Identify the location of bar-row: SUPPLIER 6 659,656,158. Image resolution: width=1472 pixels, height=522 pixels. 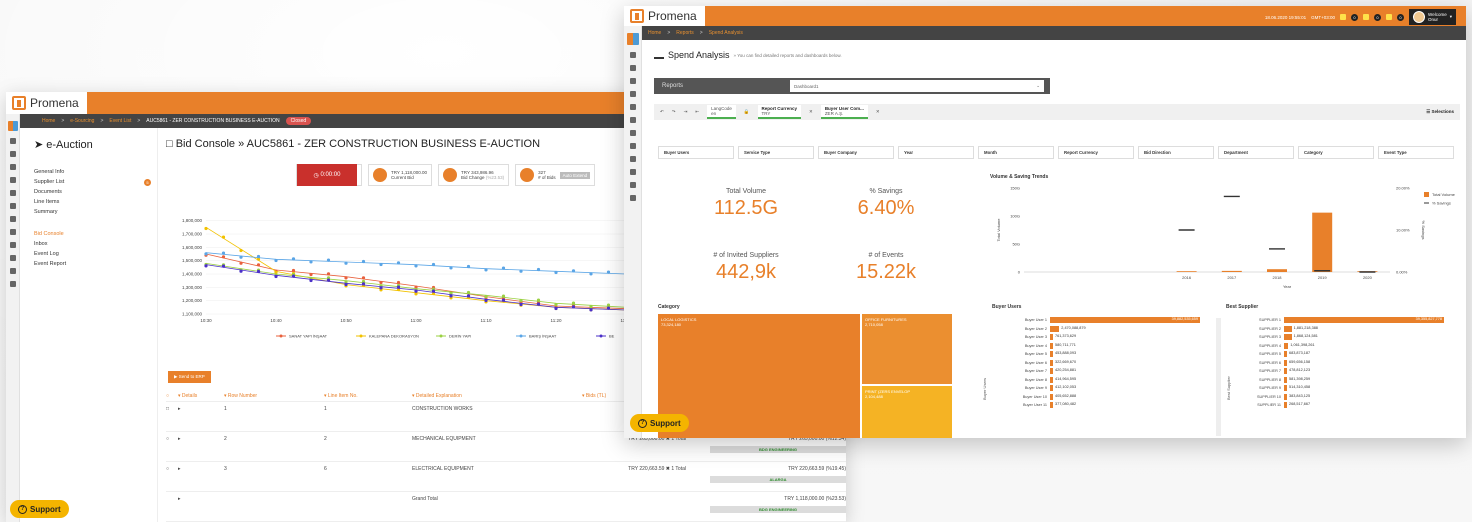
(1345, 363).